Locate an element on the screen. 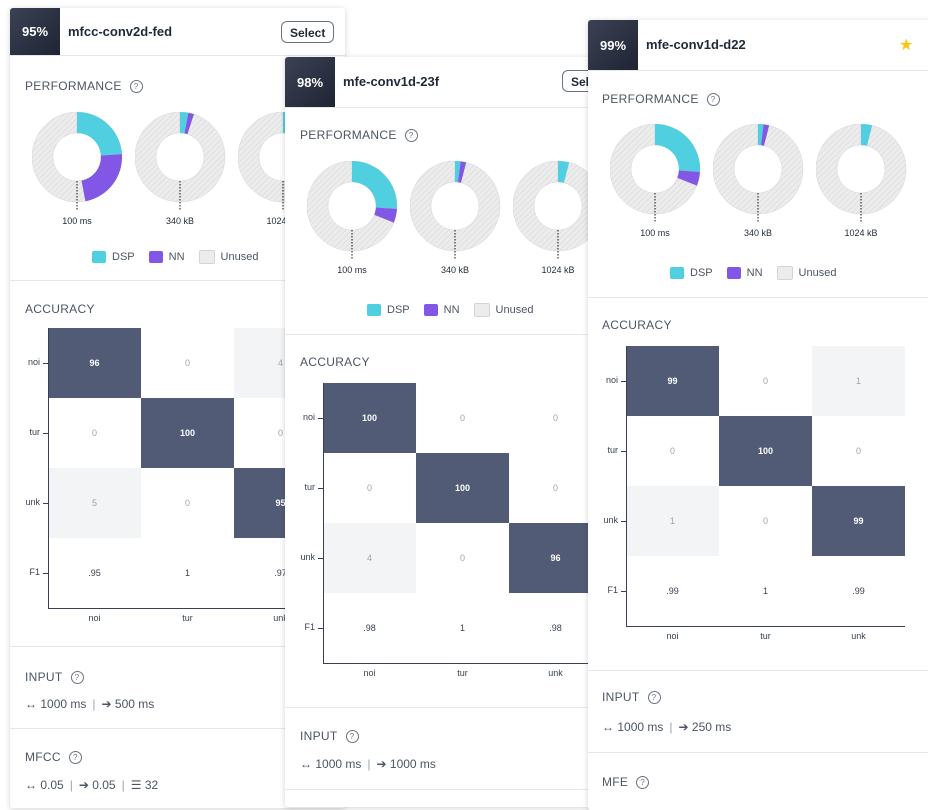 Image resolution: width=928 pixels, height=810 pixels. legend-unused: Unused is located at coordinates (239, 257).